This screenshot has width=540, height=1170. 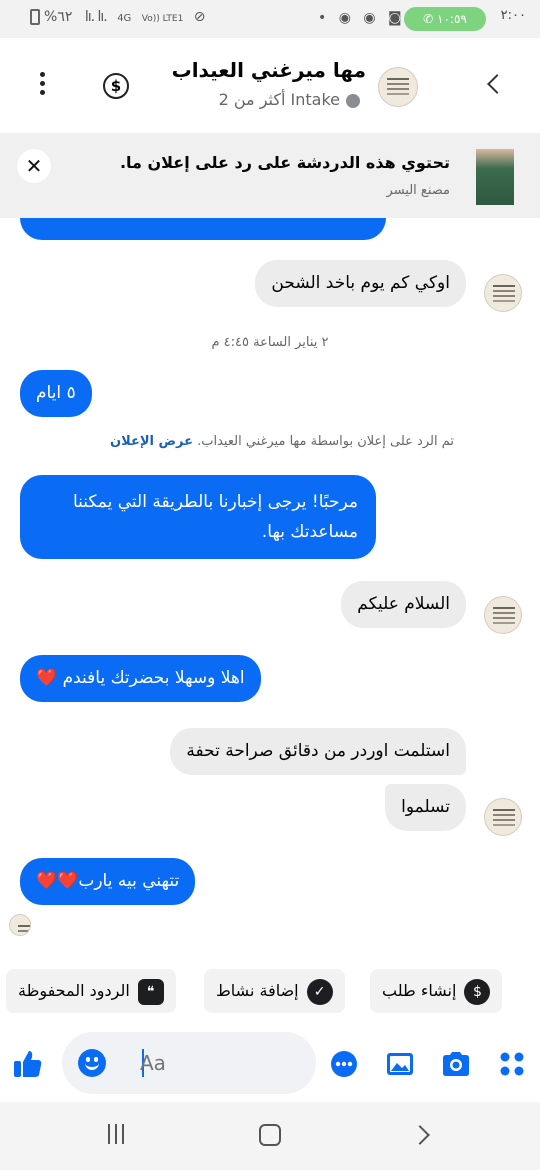 I want to click on camera-icon, so click(x=456, y=1064).